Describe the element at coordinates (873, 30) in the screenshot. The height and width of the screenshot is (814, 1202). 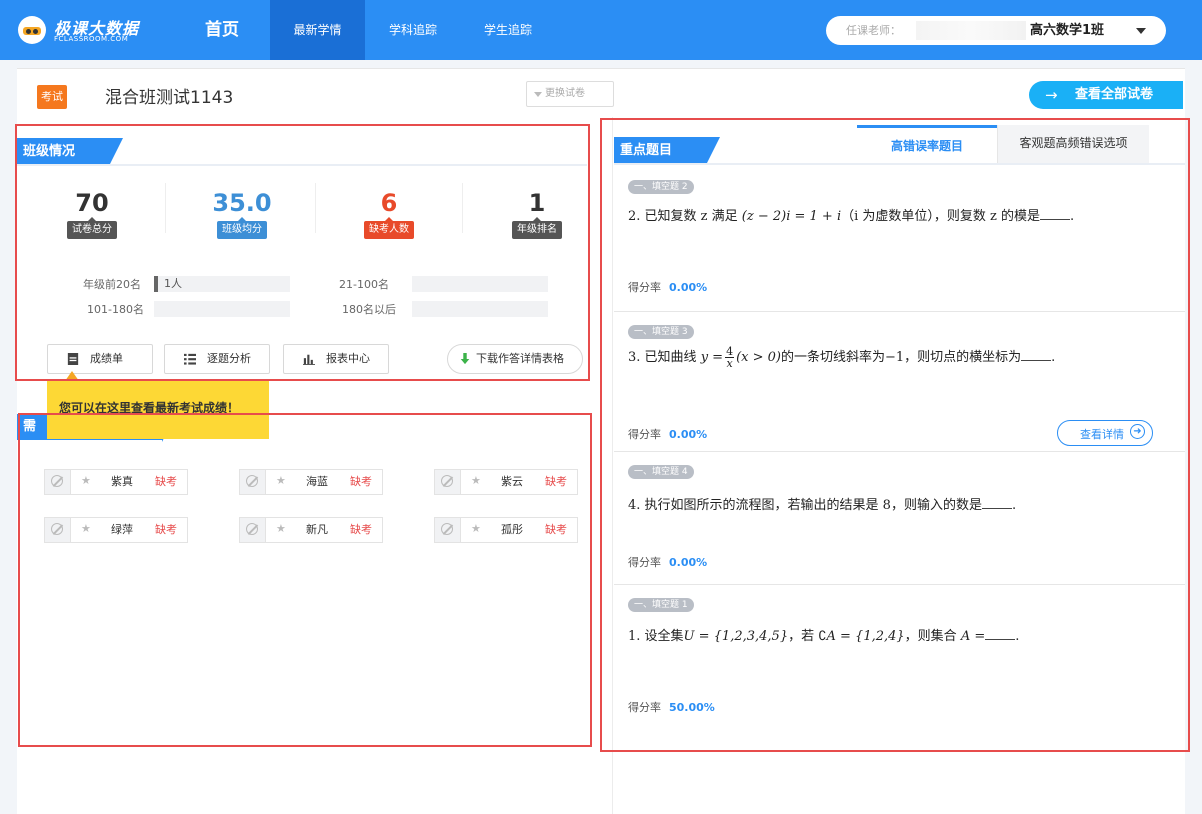
I see `teacher-label: 任课老师：` at that location.